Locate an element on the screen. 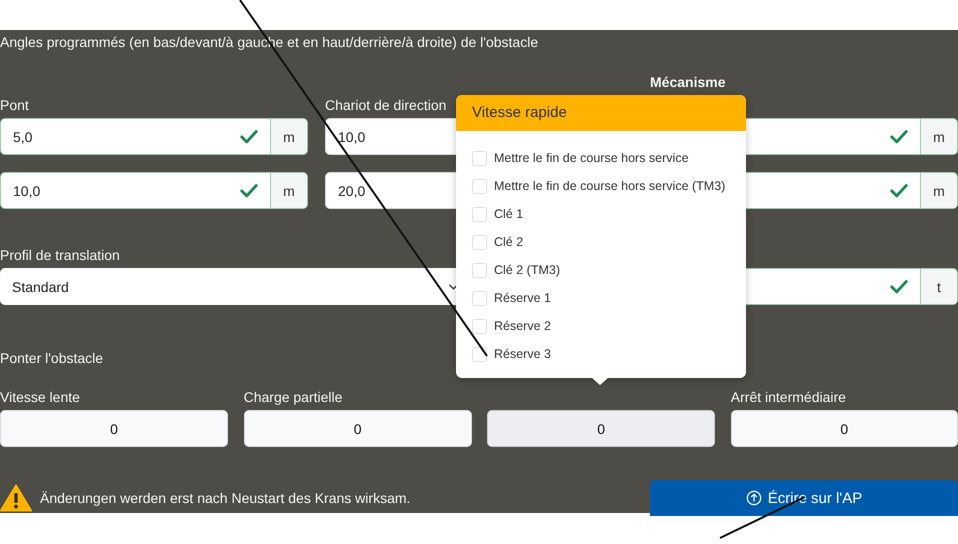 This screenshot has width=958, height=544. upload-icon is located at coordinates (754, 498).